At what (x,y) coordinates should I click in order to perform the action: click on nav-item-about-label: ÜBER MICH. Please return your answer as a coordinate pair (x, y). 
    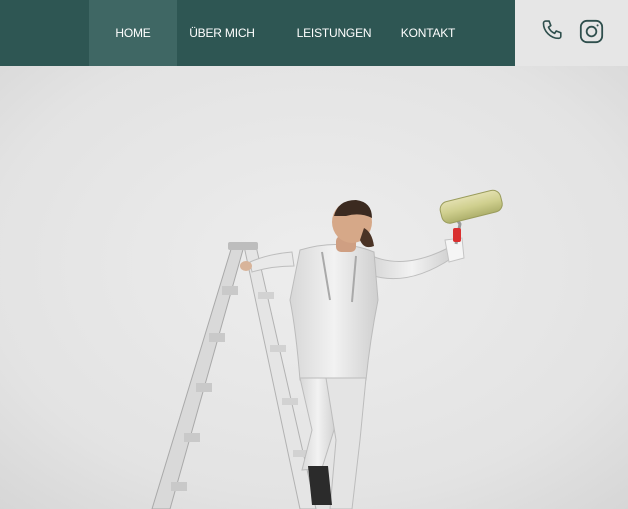
    Looking at the image, I should click on (222, 33).